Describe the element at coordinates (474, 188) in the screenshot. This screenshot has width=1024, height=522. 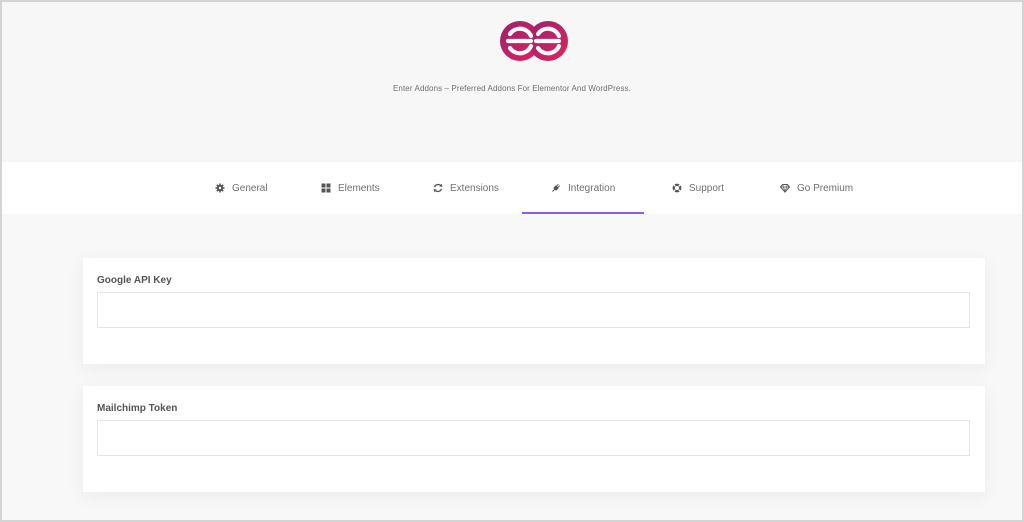
I see `tab-extensions-label: Extensions` at that location.